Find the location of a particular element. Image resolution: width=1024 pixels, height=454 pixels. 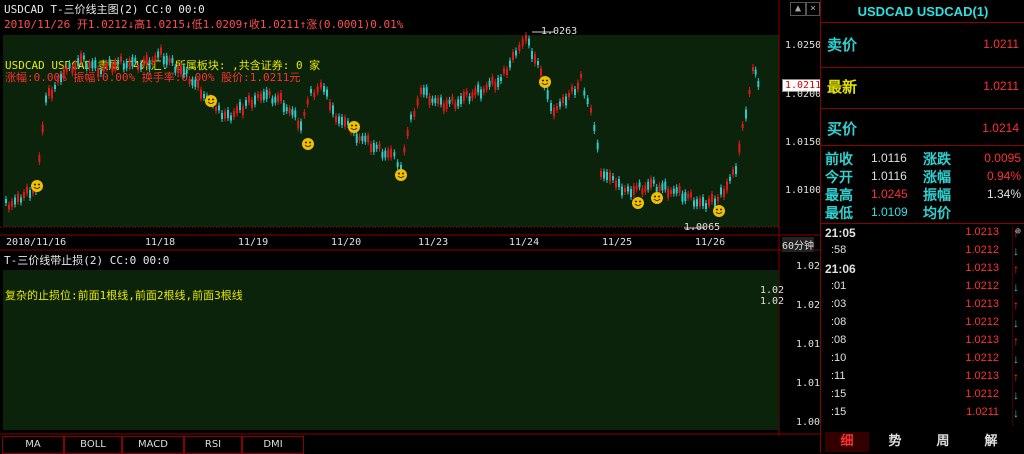

buy-price-row: 买价 1.0214 is located at coordinates (922, 130).